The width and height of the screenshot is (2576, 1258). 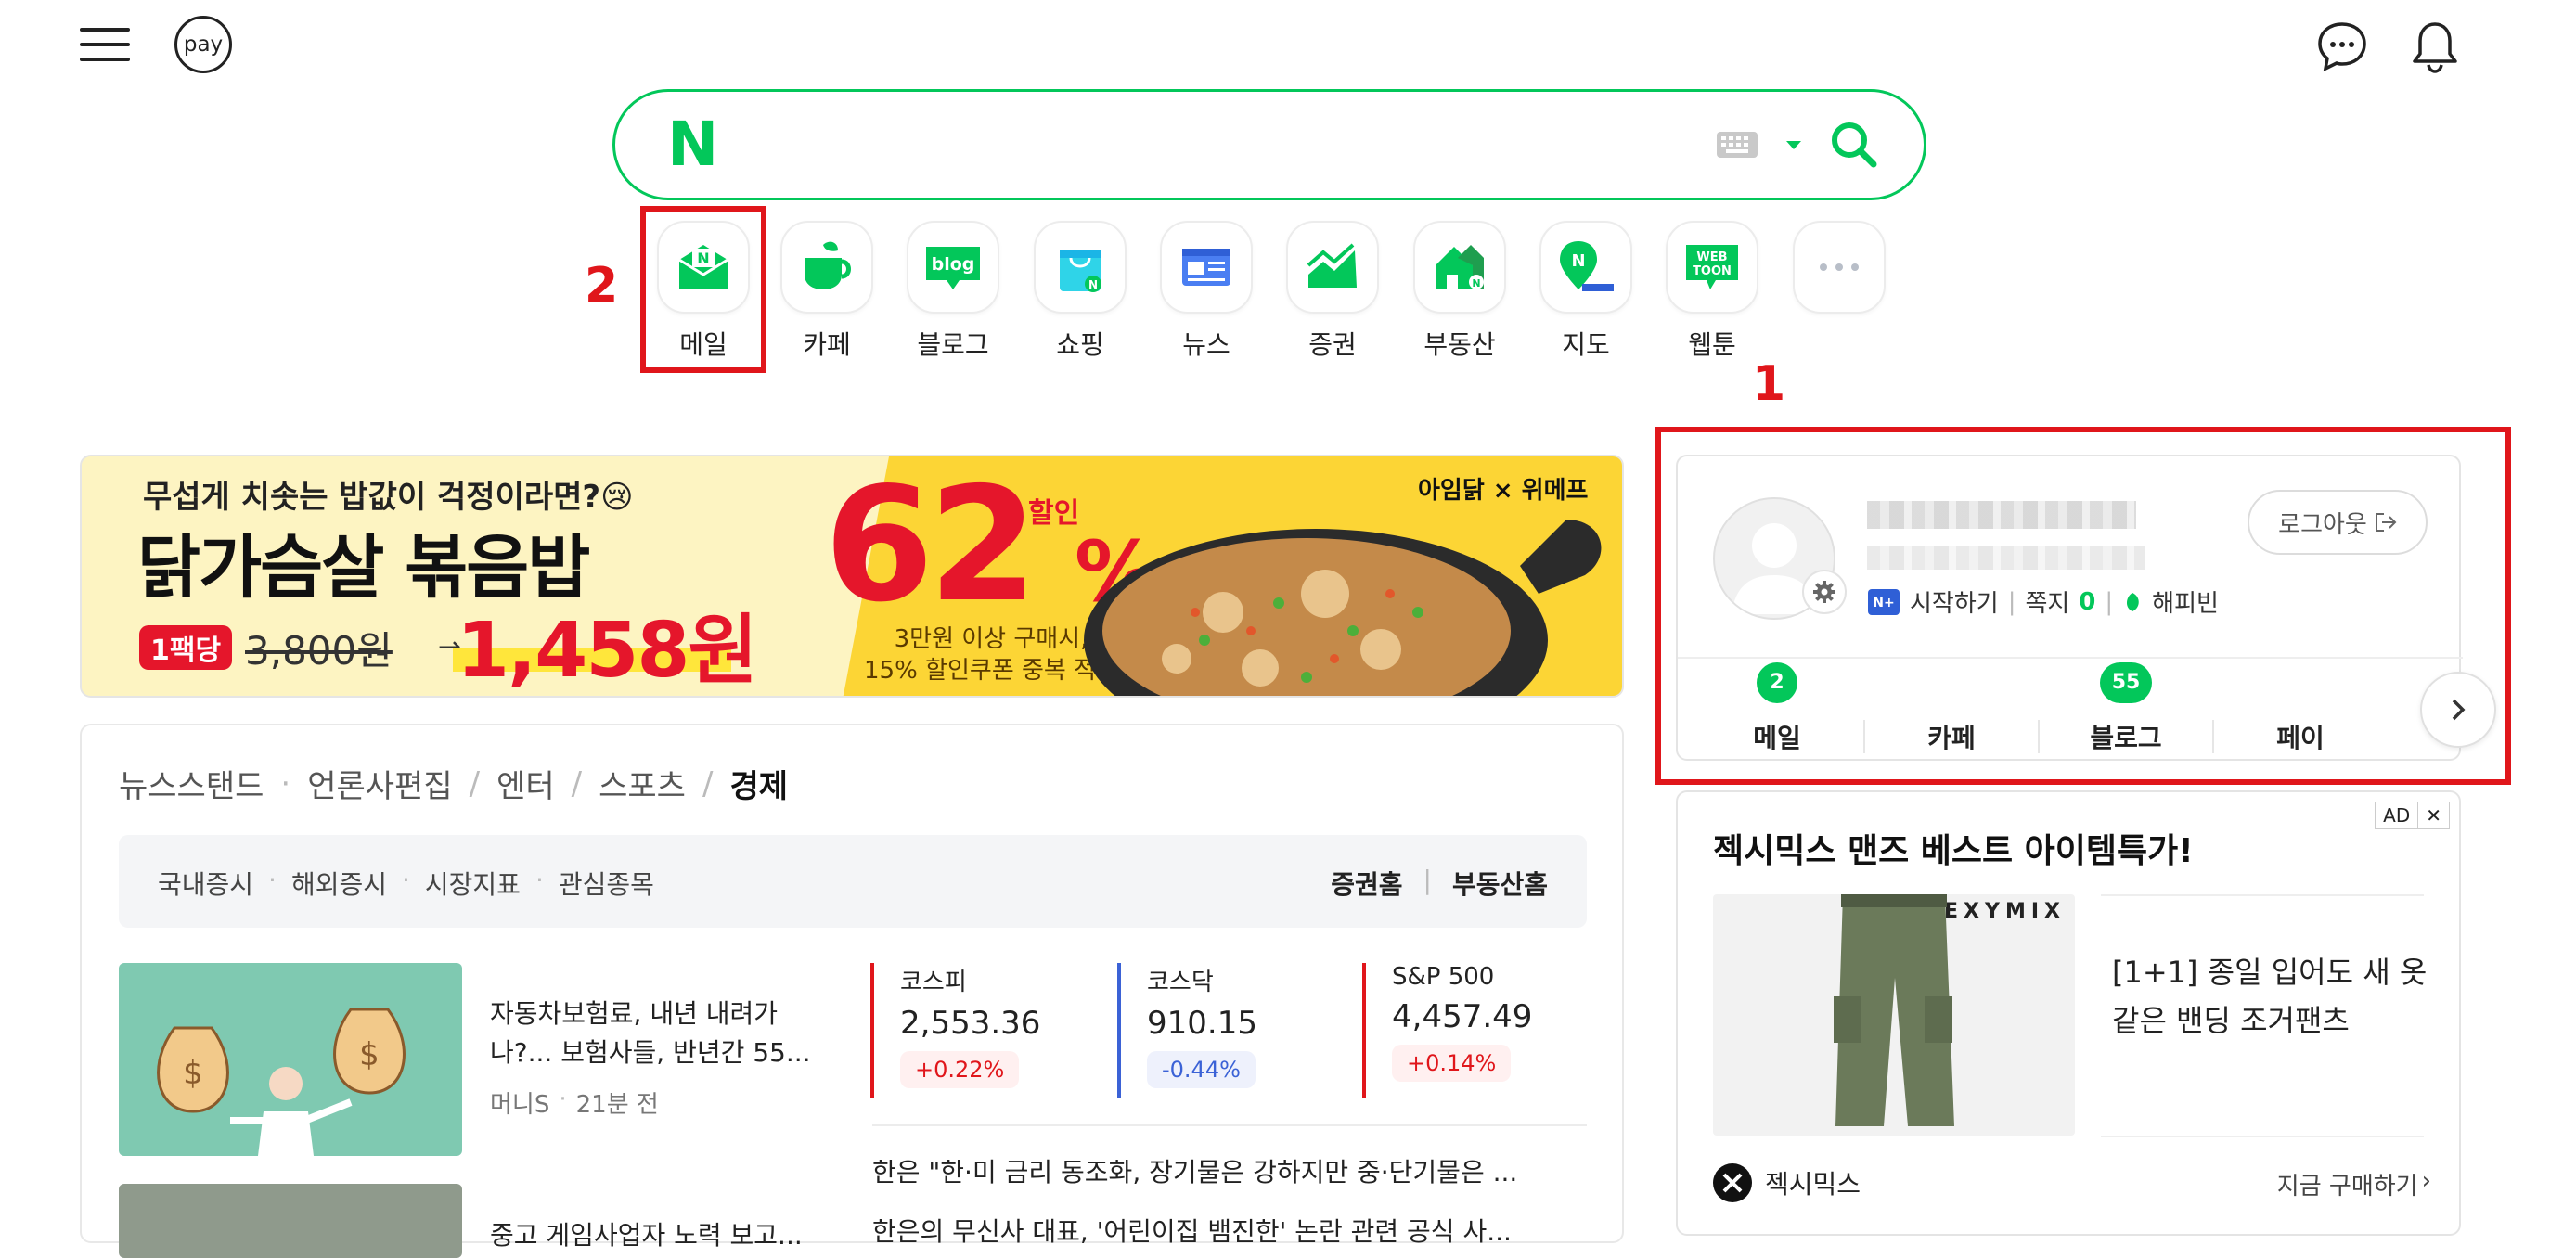 I want to click on shortcut-shopping: N 쇼핑, so click(x=1080, y=291).